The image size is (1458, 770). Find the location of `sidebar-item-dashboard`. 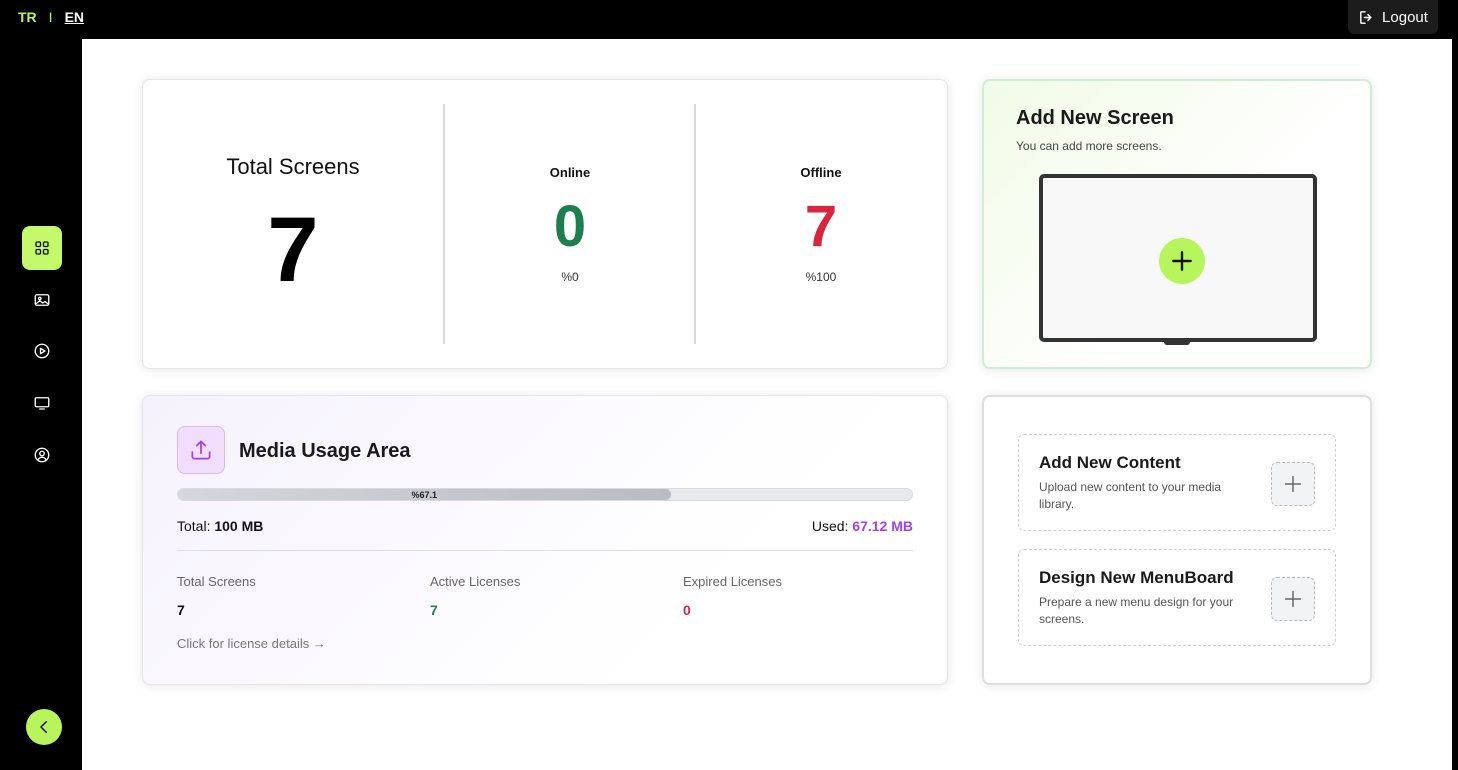

sidebar-item-dashboard is located at coordinates (42, 248).